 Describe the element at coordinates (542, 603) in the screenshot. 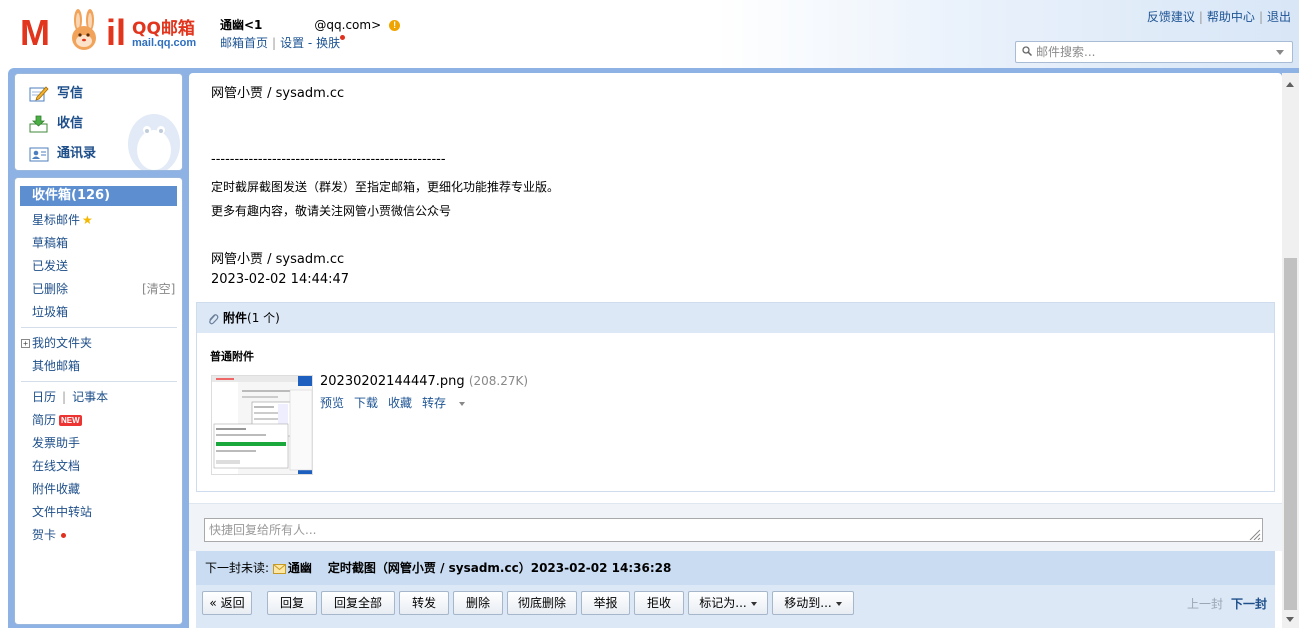

I see `delete-forever-button: 彻底删除` at that location.